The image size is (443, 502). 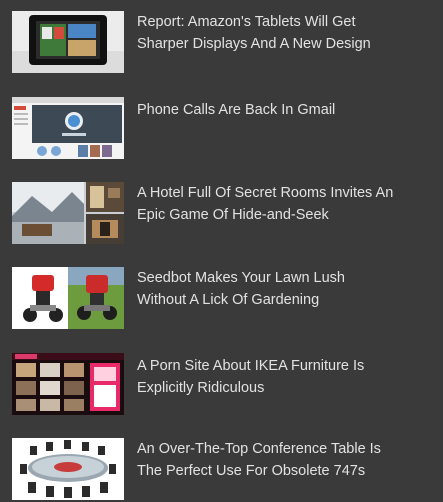 I want to click on seedbot-robot-image, so click(x=68, y=298).